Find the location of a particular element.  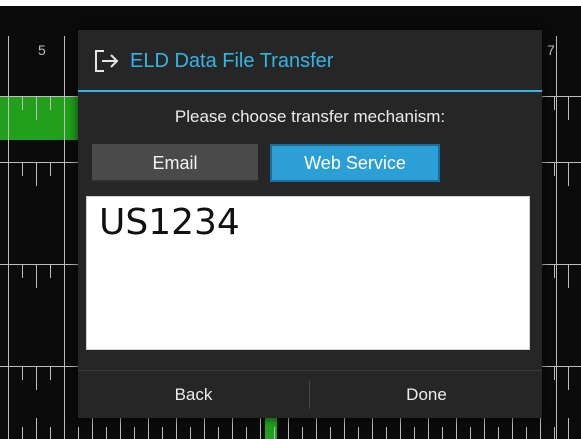

back-button: Back is located at coordinates (193, 395).